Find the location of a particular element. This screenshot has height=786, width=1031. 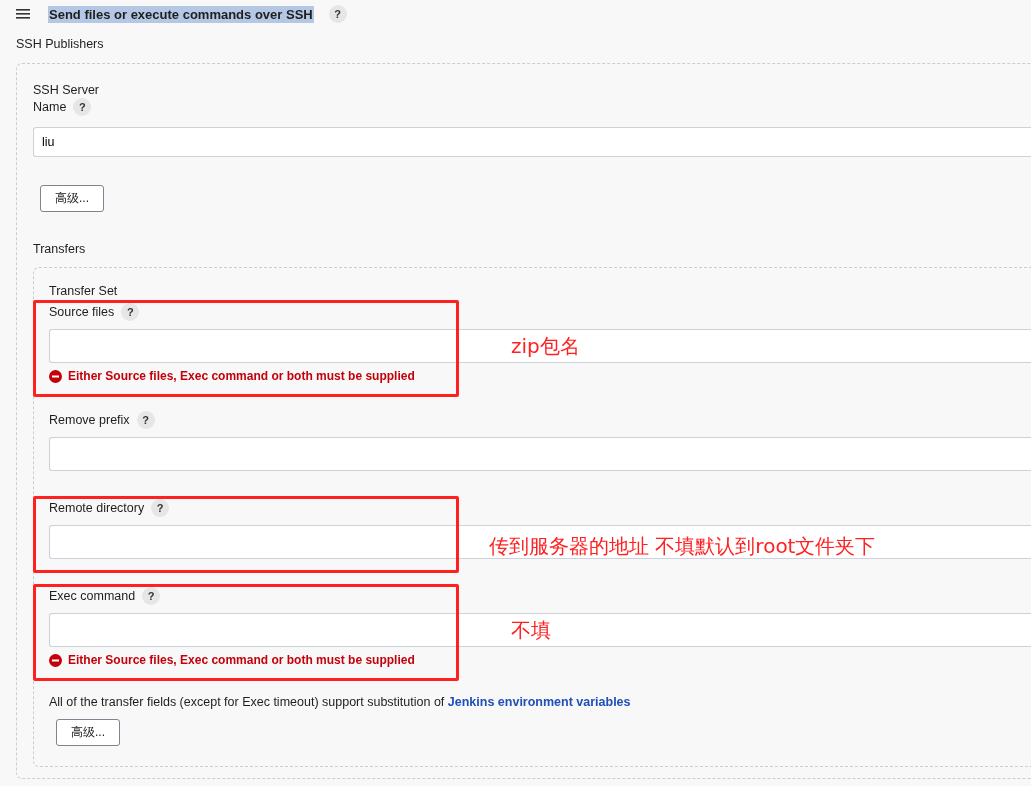

menu-icon is located at coordinates (23, 14).